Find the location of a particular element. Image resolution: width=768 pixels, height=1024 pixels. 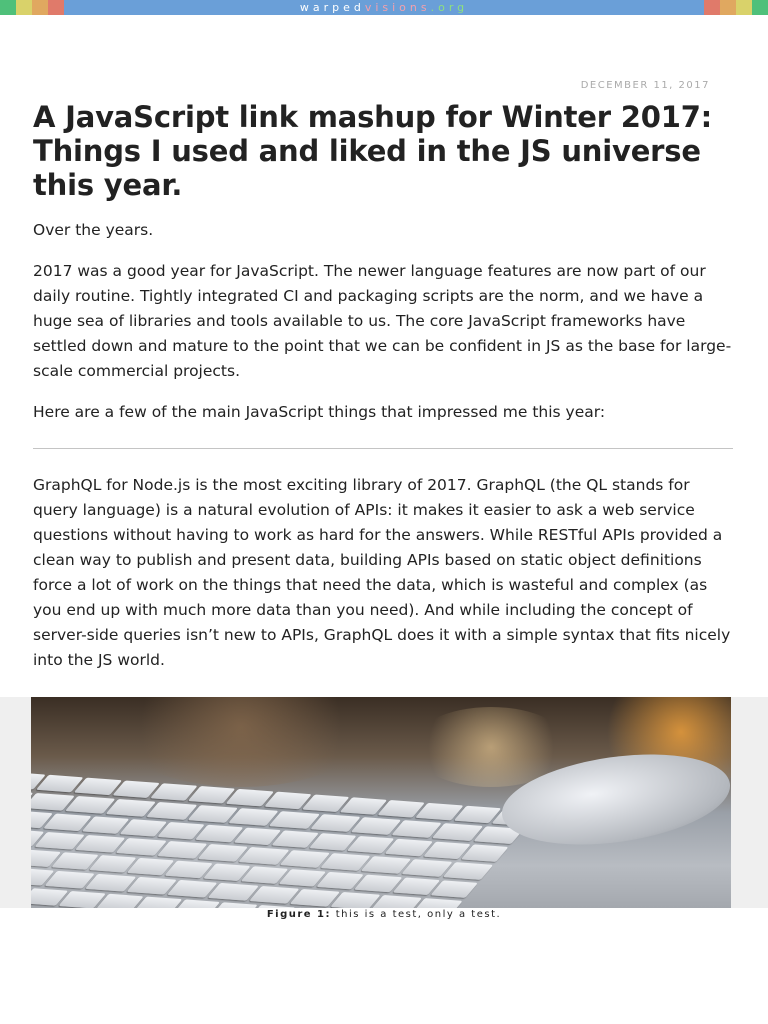

logo-text-part2: visions is located at coordinates (397, 7).